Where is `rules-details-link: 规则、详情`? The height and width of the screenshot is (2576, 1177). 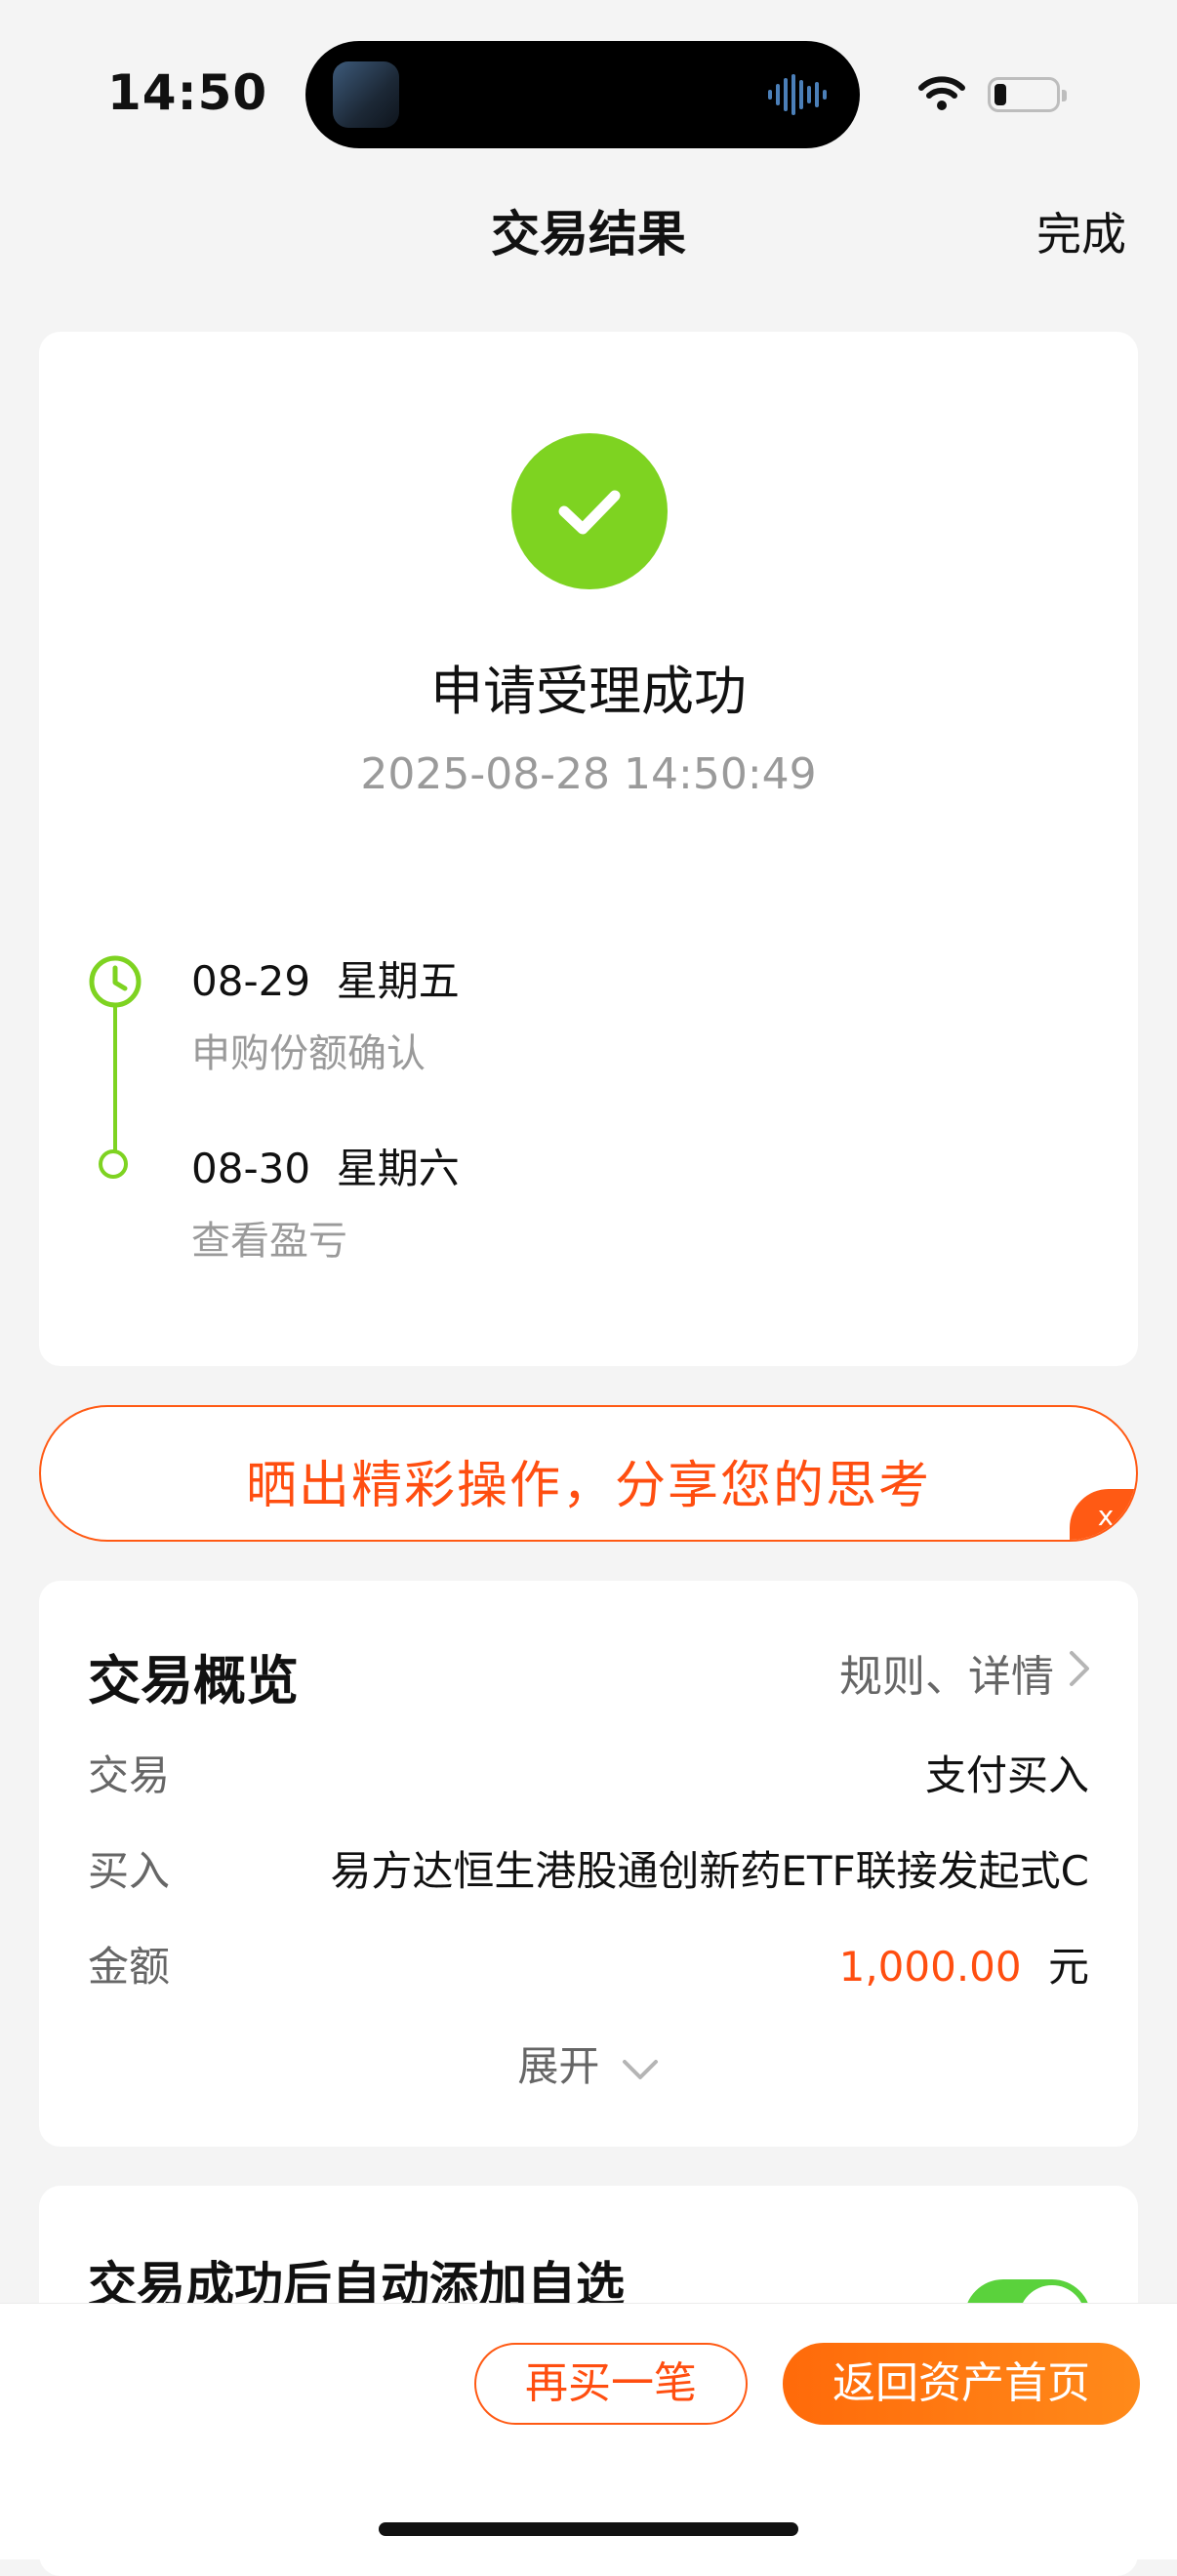 rules-details-link: 规则、详情 is located at coordinates (946, 1672).